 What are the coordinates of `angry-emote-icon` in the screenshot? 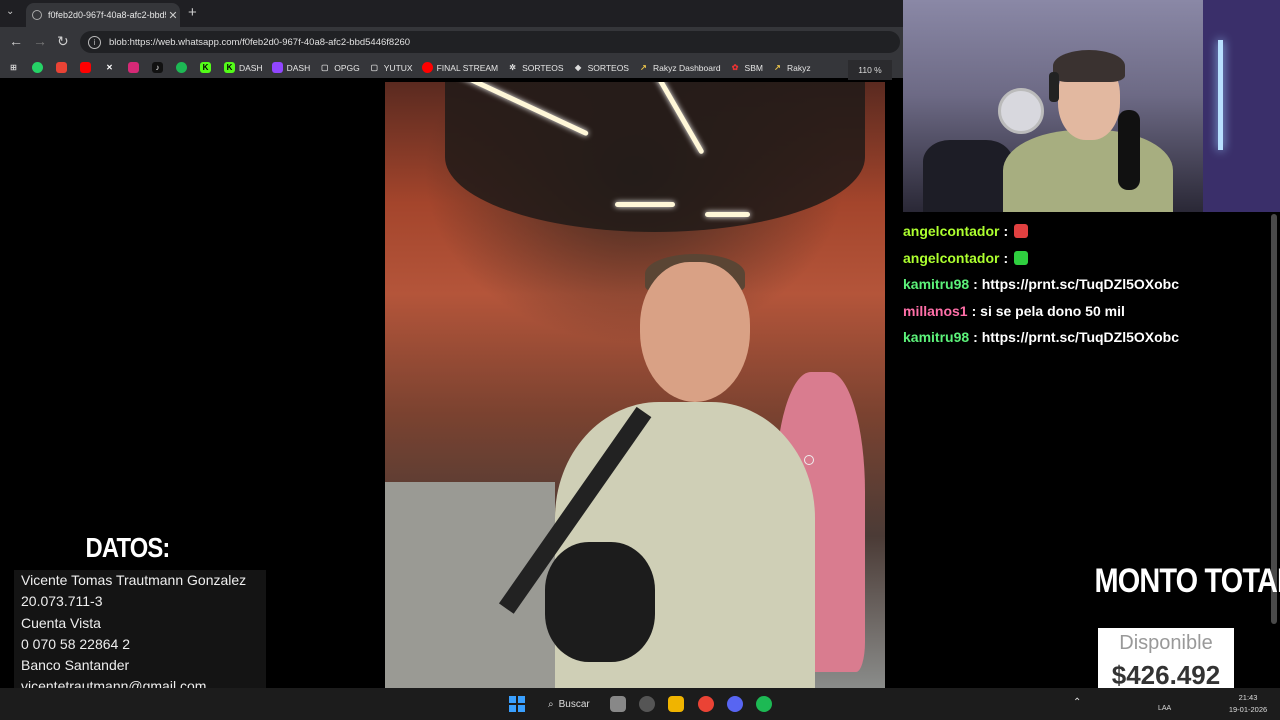 It's located at (1021, 231).